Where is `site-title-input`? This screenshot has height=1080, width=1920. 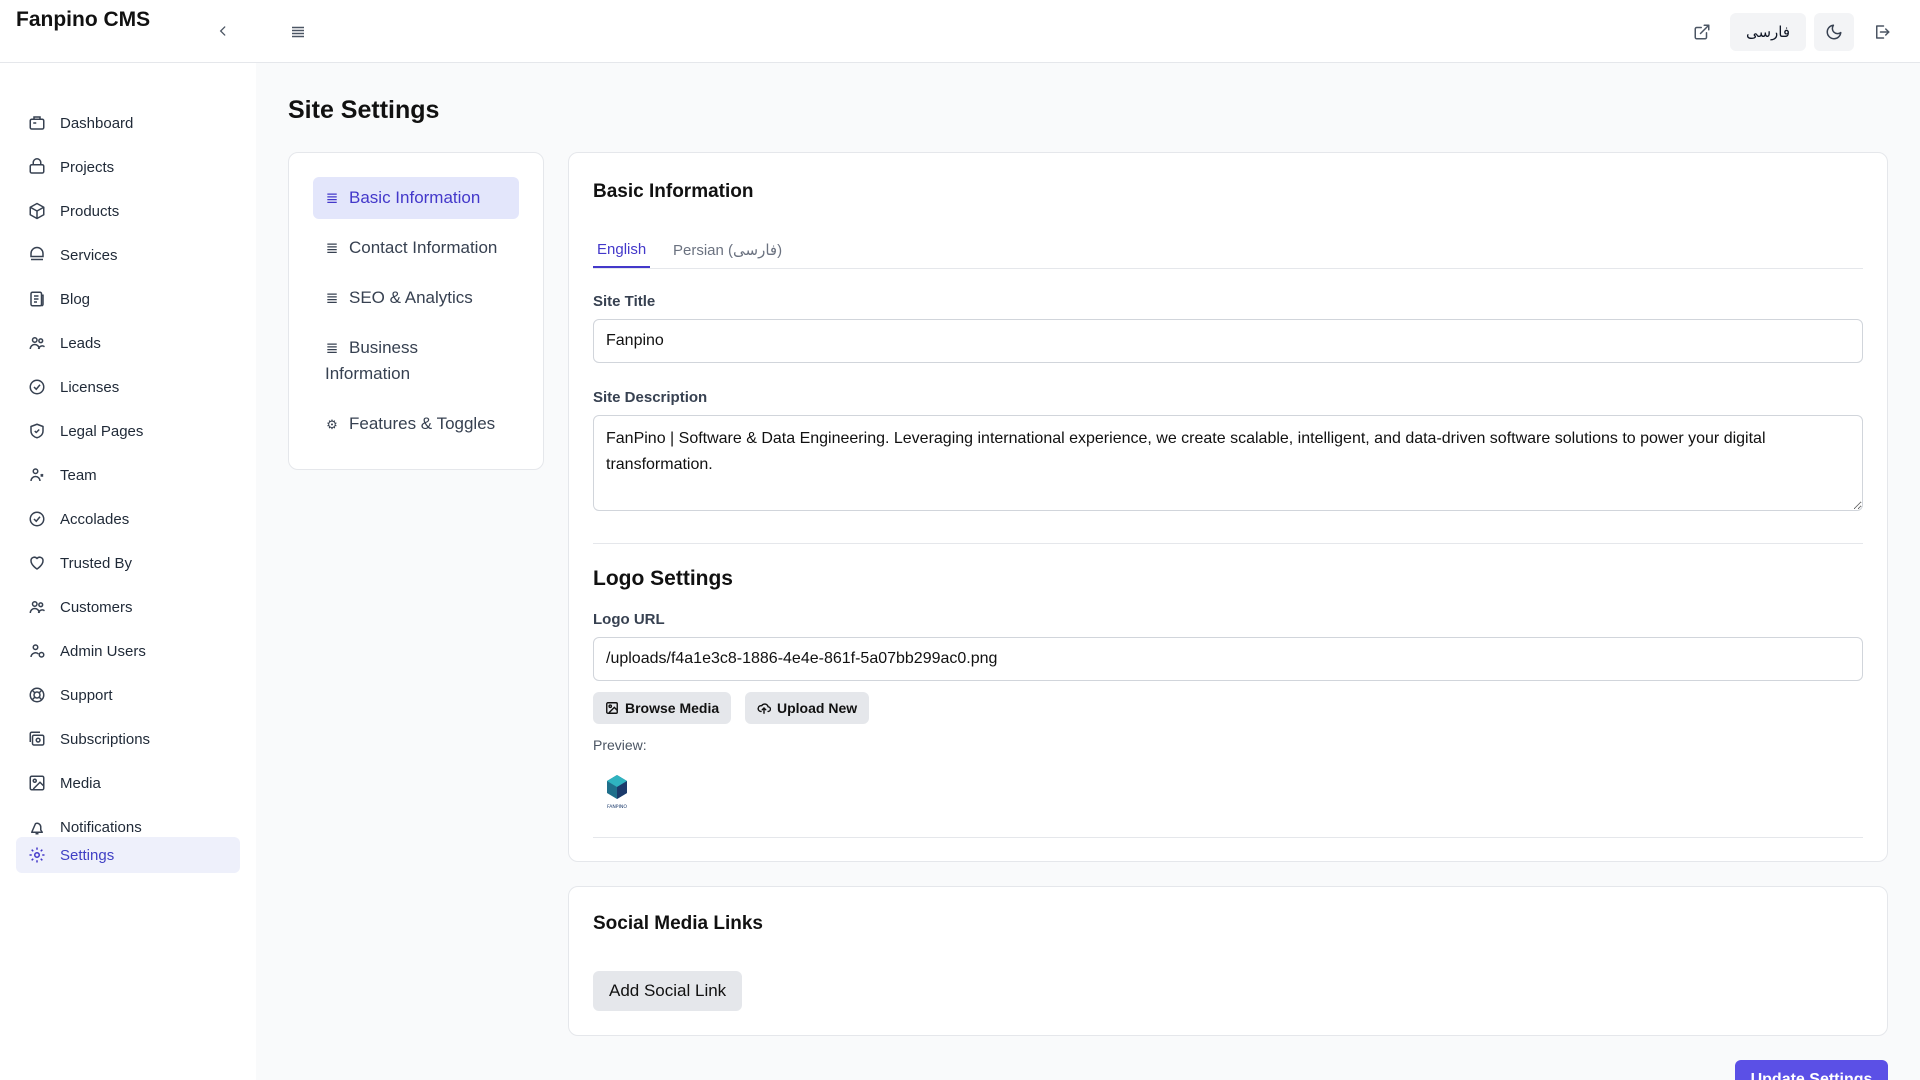 site-title-input is located at coordinates (1228, 341).